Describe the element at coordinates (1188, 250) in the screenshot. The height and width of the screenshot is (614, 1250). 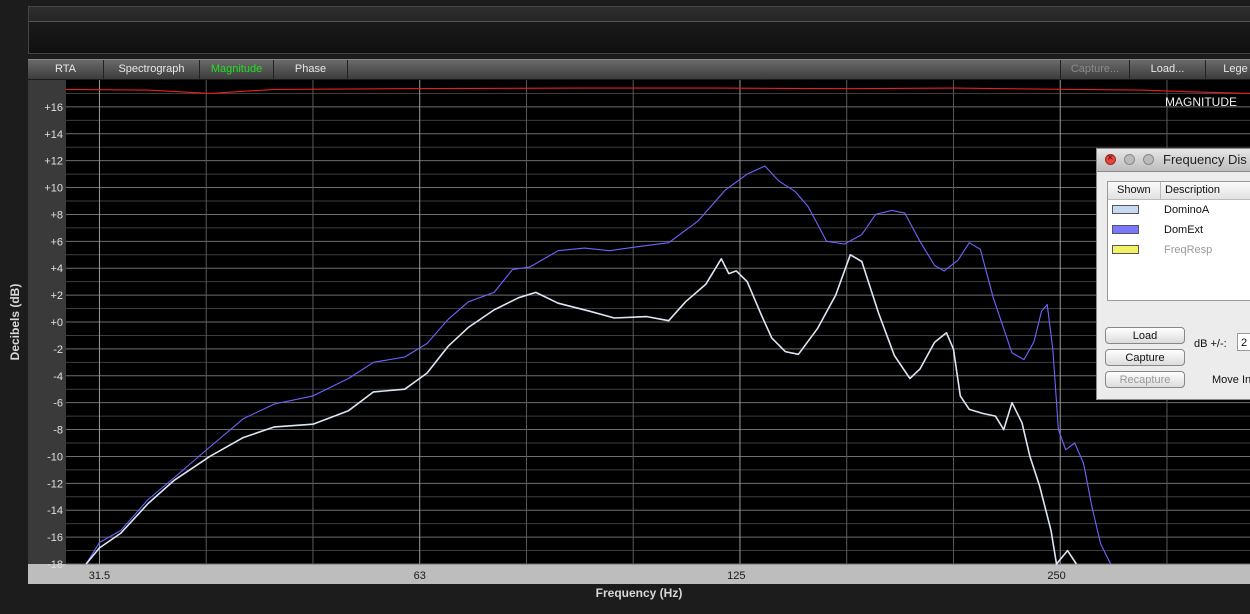
I see `trace-name: FreqResp` at that location.